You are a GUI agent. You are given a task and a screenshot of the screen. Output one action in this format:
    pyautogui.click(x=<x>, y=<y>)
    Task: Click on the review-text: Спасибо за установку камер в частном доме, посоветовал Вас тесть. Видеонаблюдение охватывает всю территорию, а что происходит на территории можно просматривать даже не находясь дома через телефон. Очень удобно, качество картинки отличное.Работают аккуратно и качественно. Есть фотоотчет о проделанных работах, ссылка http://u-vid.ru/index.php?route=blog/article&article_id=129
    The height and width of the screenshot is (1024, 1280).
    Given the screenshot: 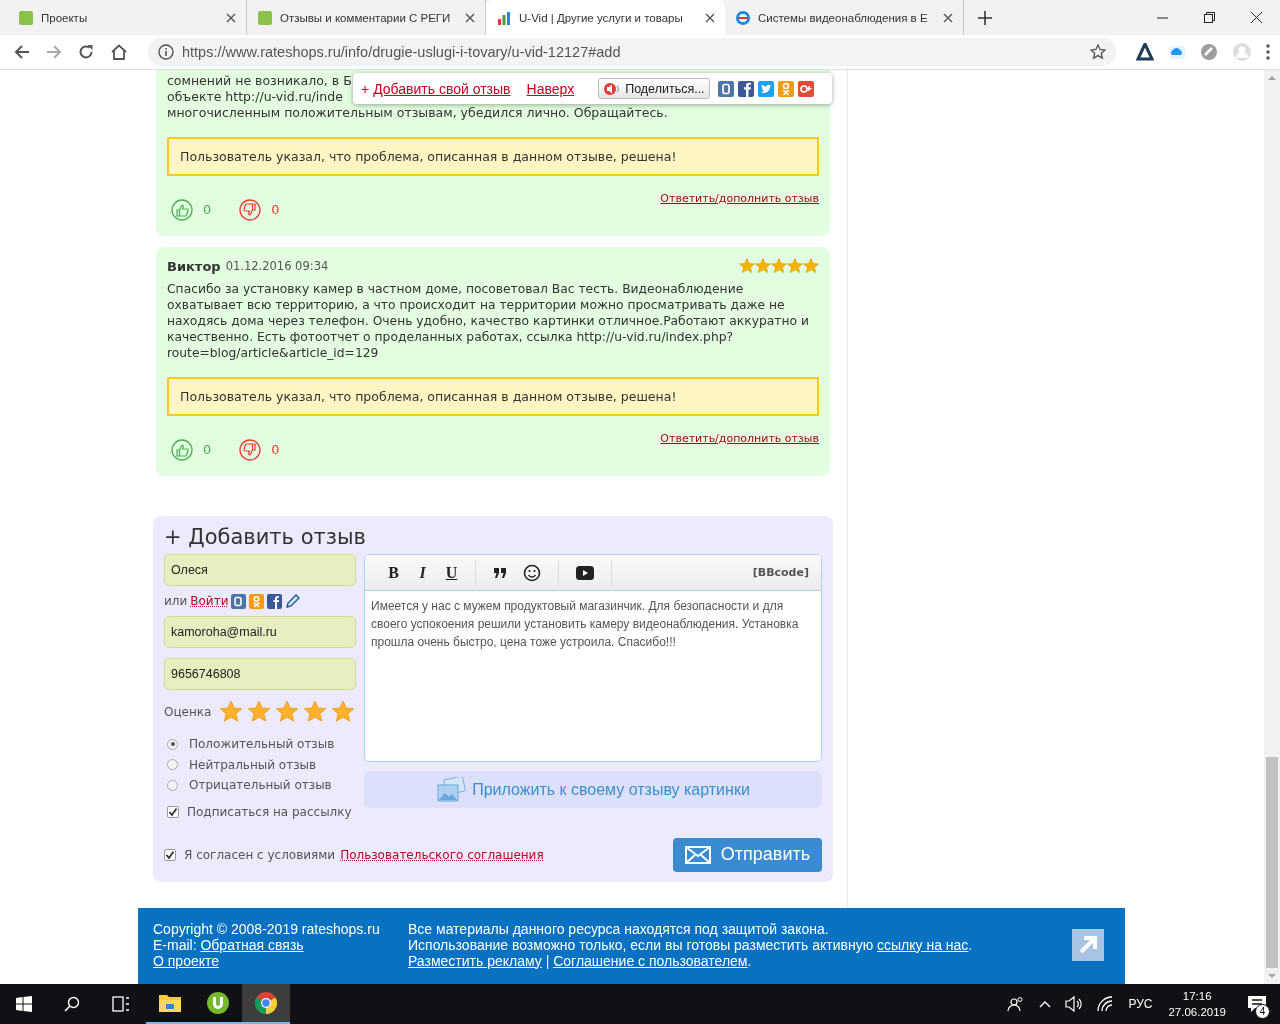 What is the action you would take?
    pyautogui.click(x=488, y=321)
    